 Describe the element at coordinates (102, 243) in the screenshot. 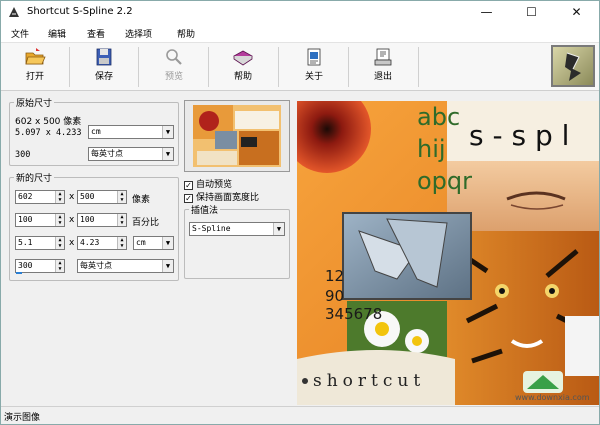

I see `new-height-cm-input: 4.23 ▲ ▼` at that location.